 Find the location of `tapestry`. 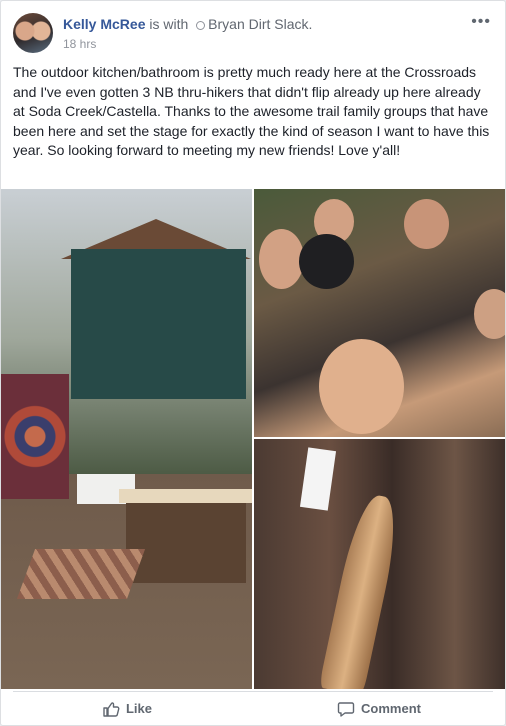

tapestry is located at coordinates (35, 436).